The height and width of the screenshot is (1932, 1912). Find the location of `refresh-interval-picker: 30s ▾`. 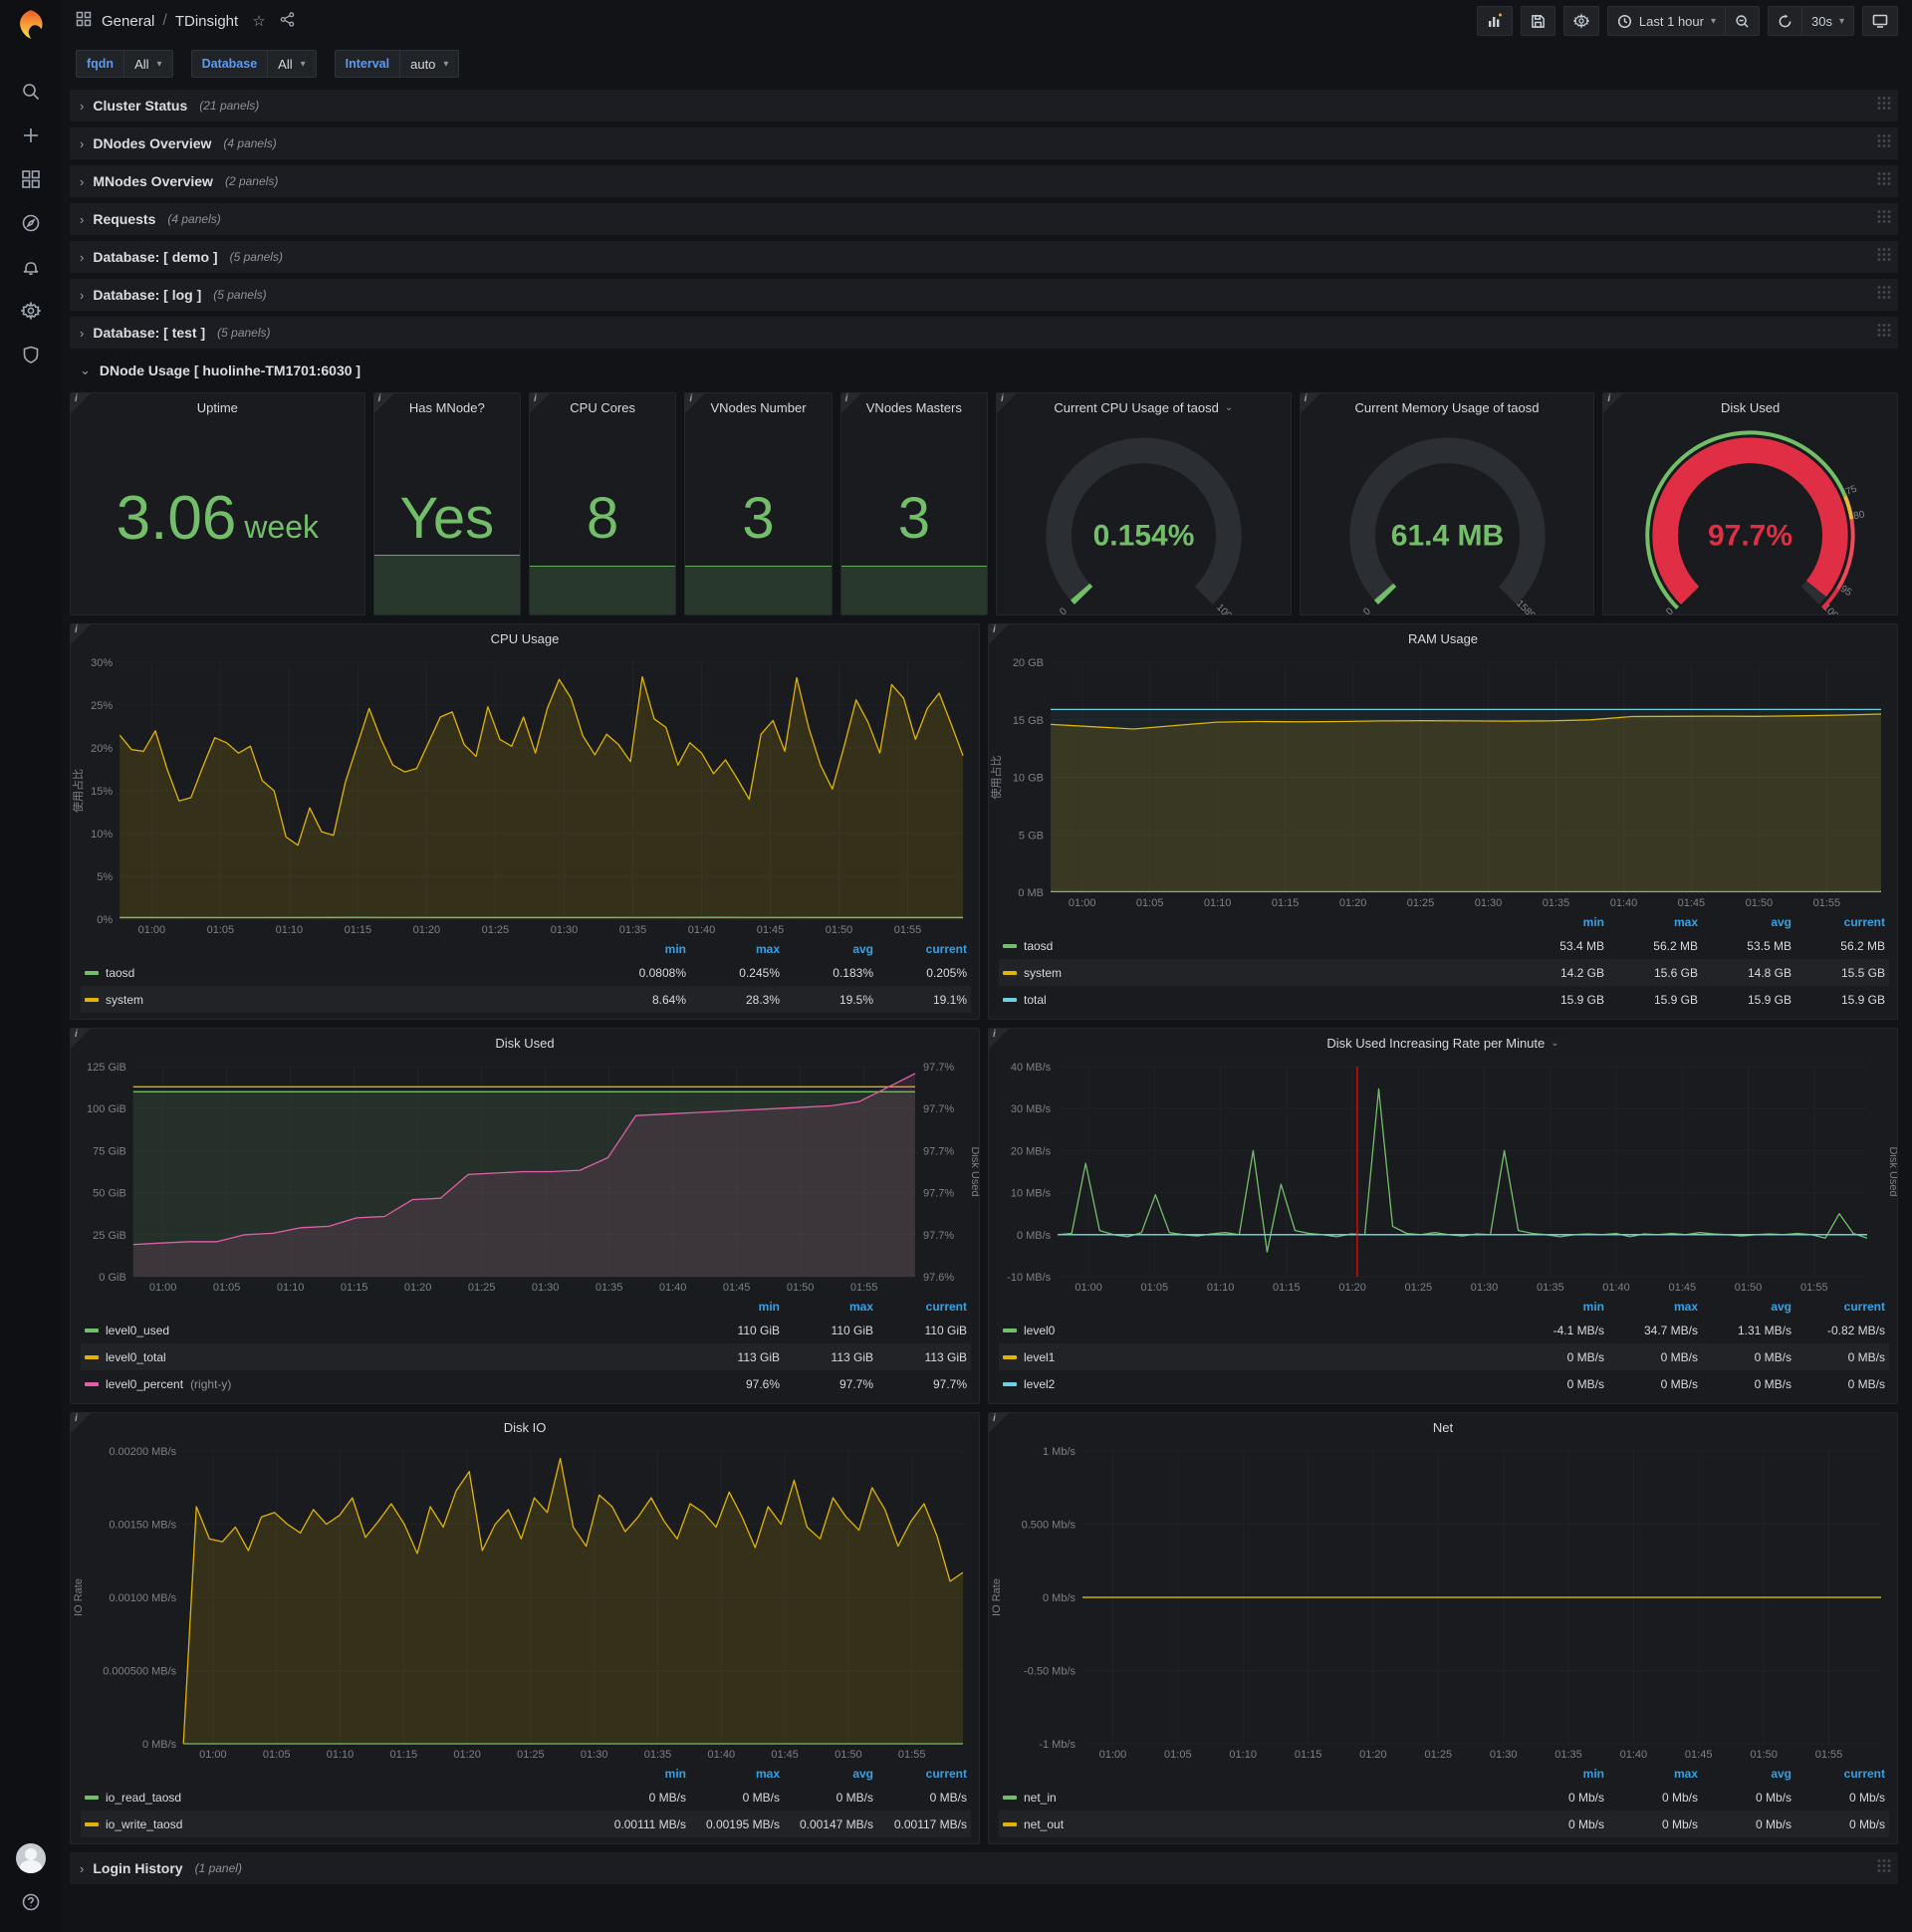

refresh-interval-picker: 30s ▾ is located at coordinates (1828, 21).